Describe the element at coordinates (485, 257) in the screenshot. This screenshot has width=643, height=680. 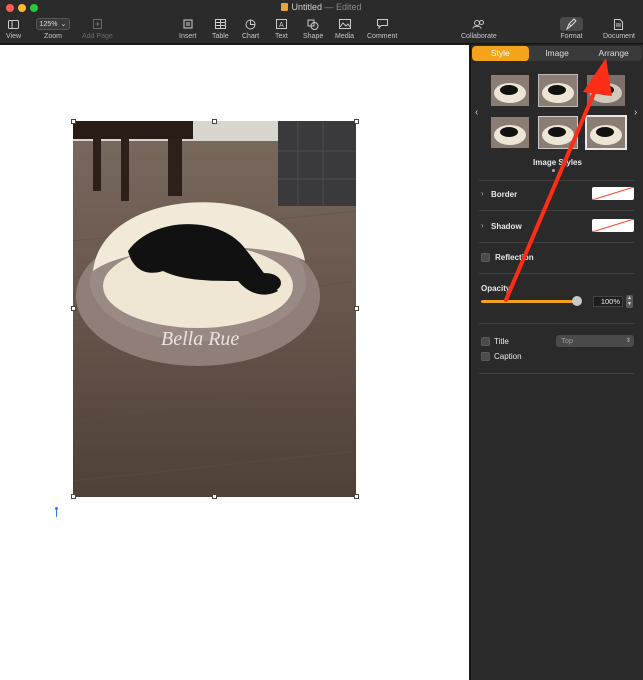
I see `reflection-checkbox` at that location.